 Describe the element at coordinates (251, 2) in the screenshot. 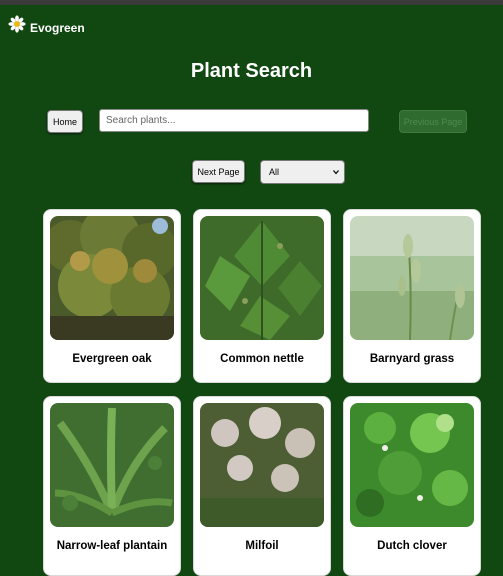

I see `window-top-strip` at that location.